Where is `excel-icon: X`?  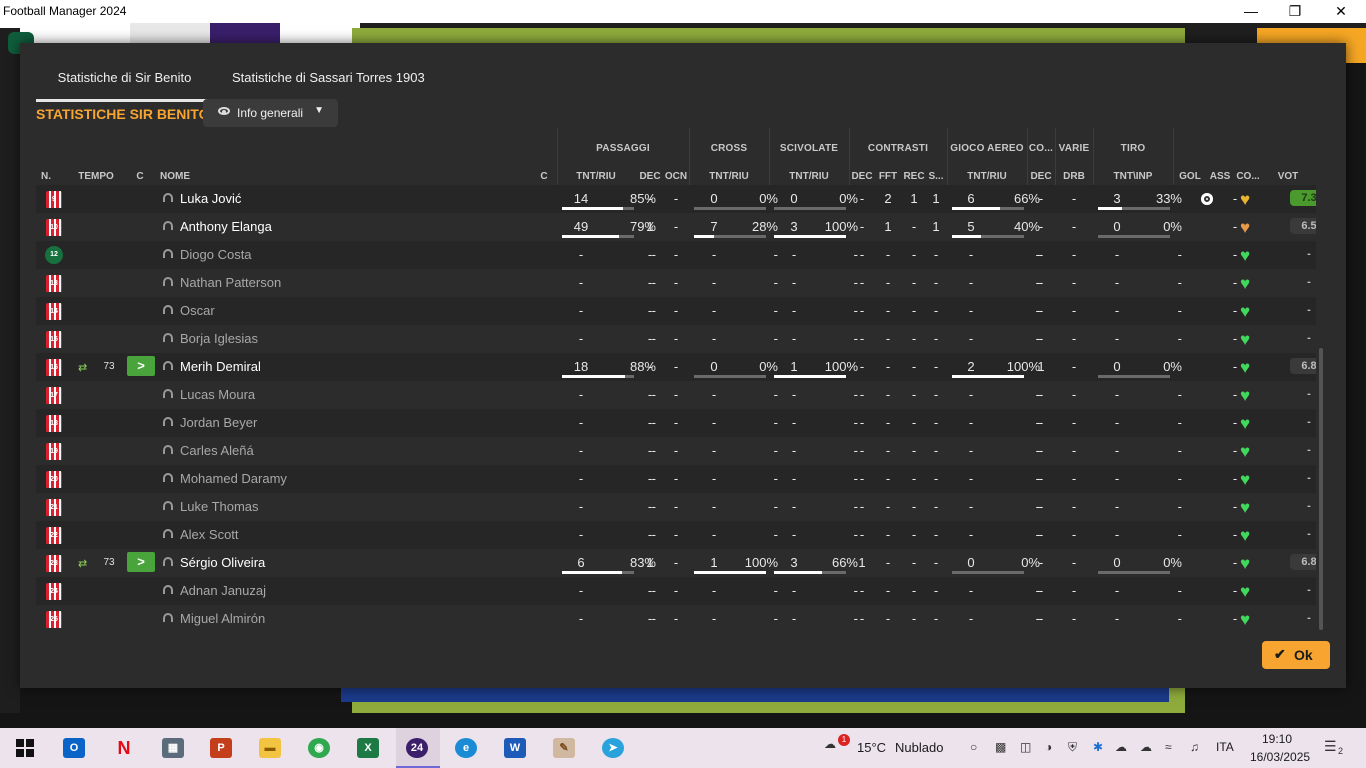
excel-icon: X is located at coordinates (368, 748).